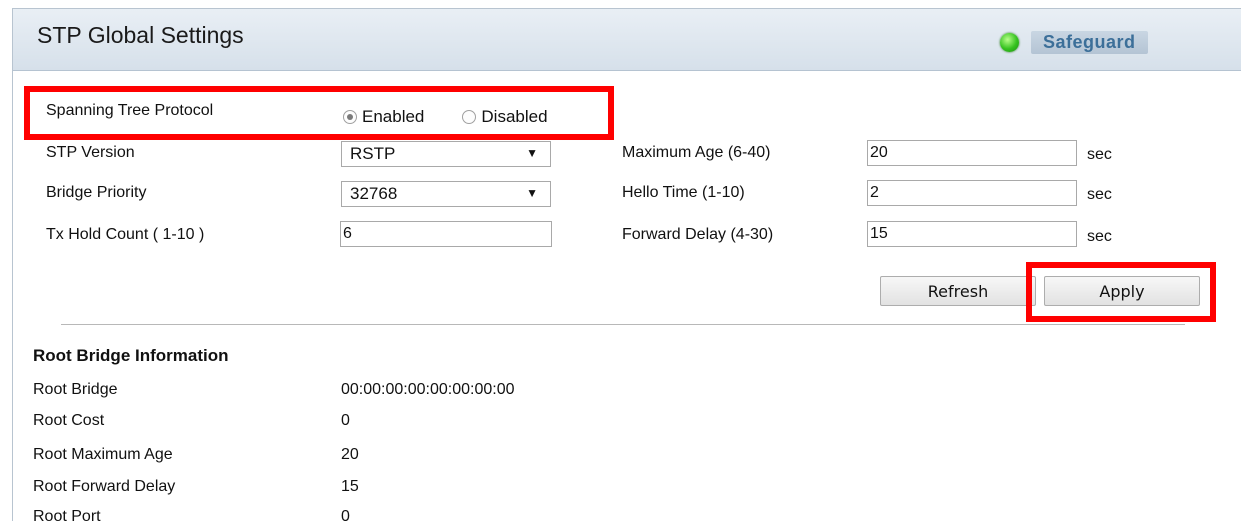  Describe the element at coordinates (350, 486) in the screenshot. I see `root-forward-delay-value: 15` at that location.